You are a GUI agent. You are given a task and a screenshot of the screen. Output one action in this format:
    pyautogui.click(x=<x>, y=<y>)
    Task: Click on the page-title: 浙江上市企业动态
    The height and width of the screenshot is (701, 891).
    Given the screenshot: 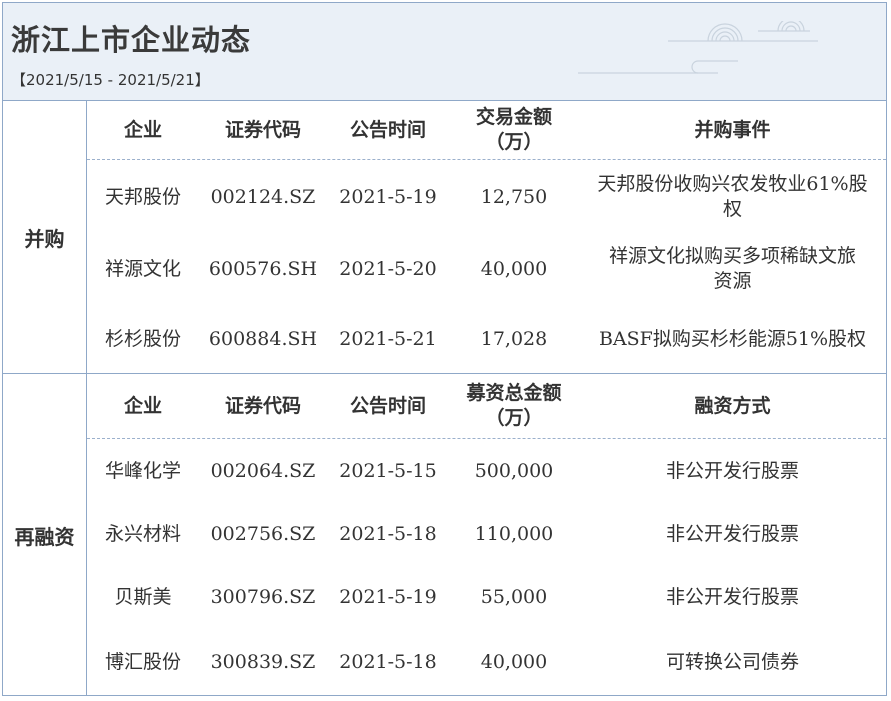 What is the action you would take?
    pyautogui.click(x=131, y=40)
    